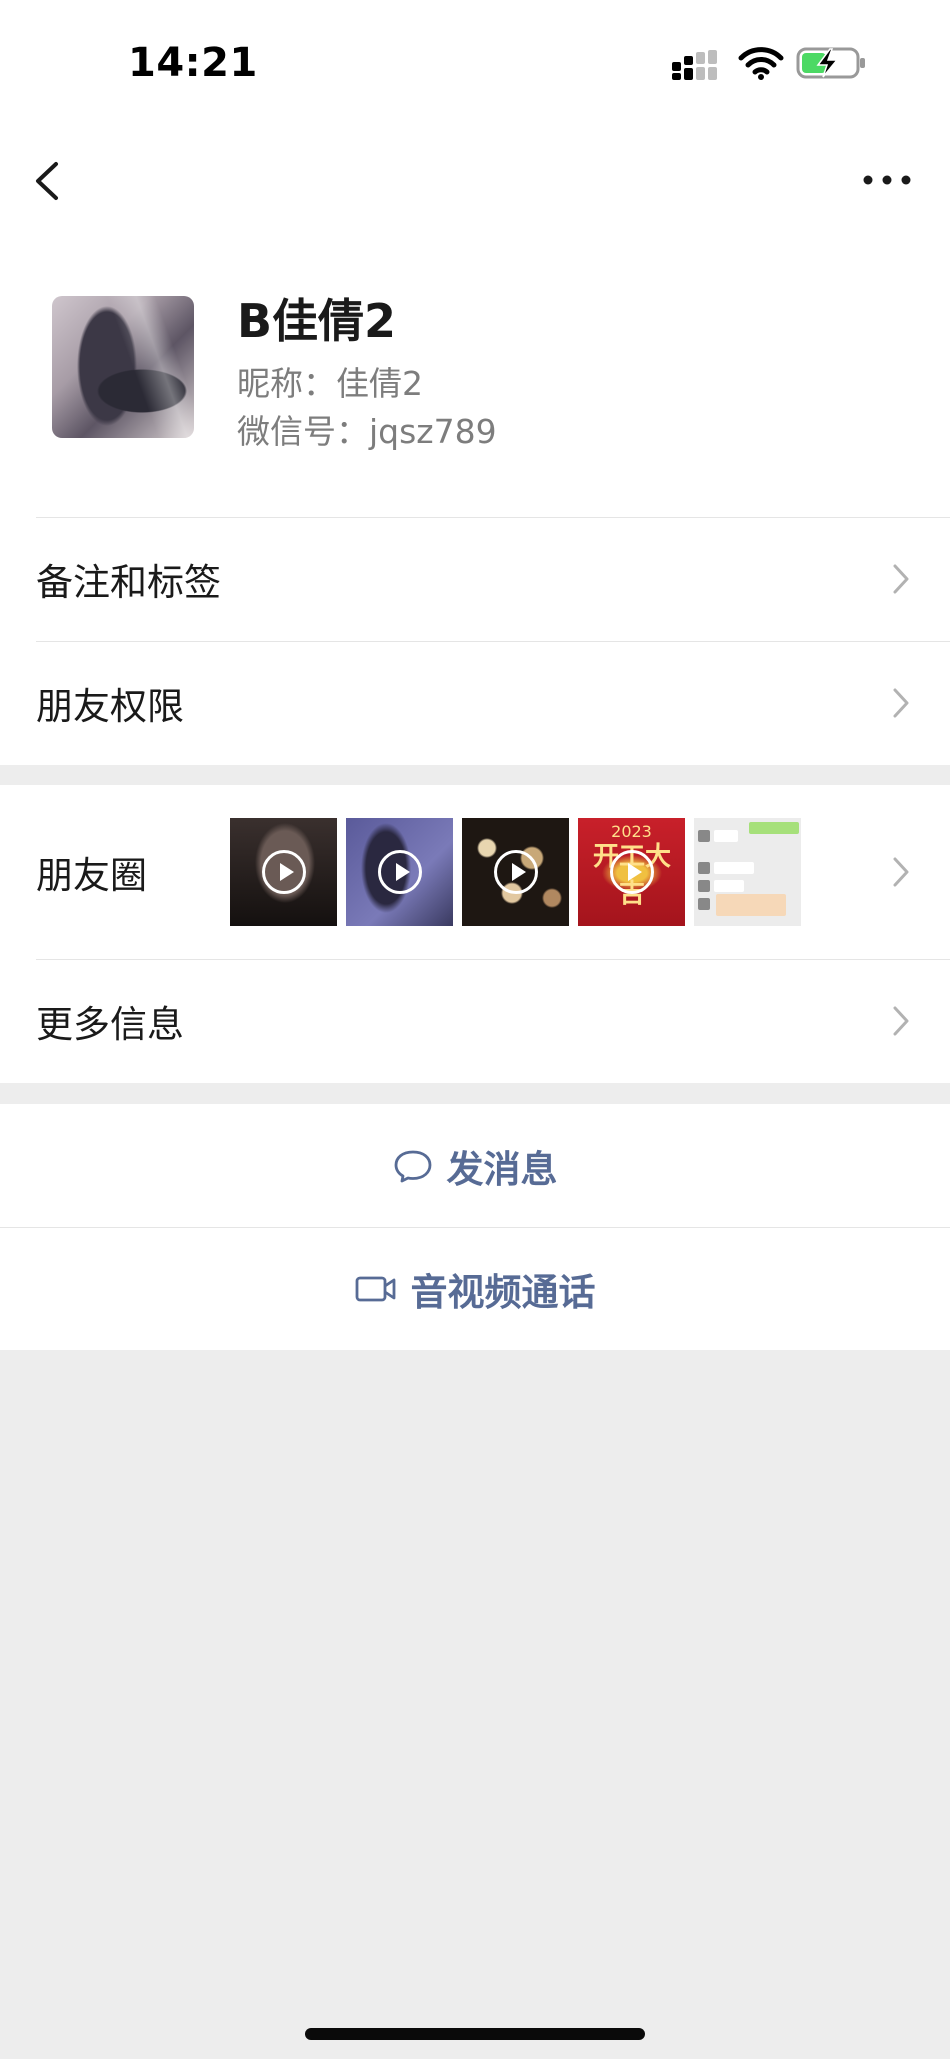 This screenshot has width=950, height=2059. What do you see at coordinates (110, 1024) in the screenshot?
I see `more-info-label: 更多信息` at bounding box center [110, 1024].